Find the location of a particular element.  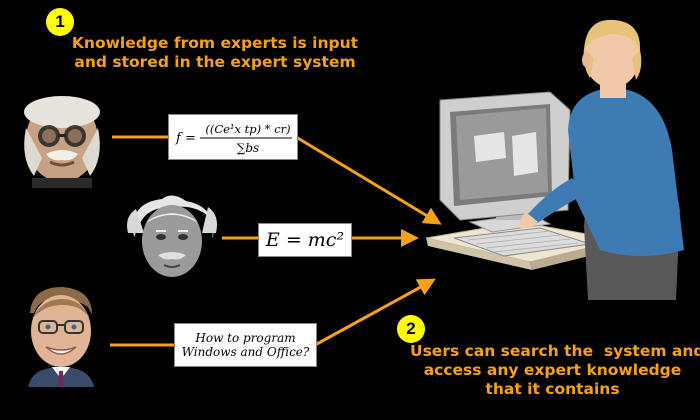

step-2-badge: 2 is located at coordinates (411, 329).